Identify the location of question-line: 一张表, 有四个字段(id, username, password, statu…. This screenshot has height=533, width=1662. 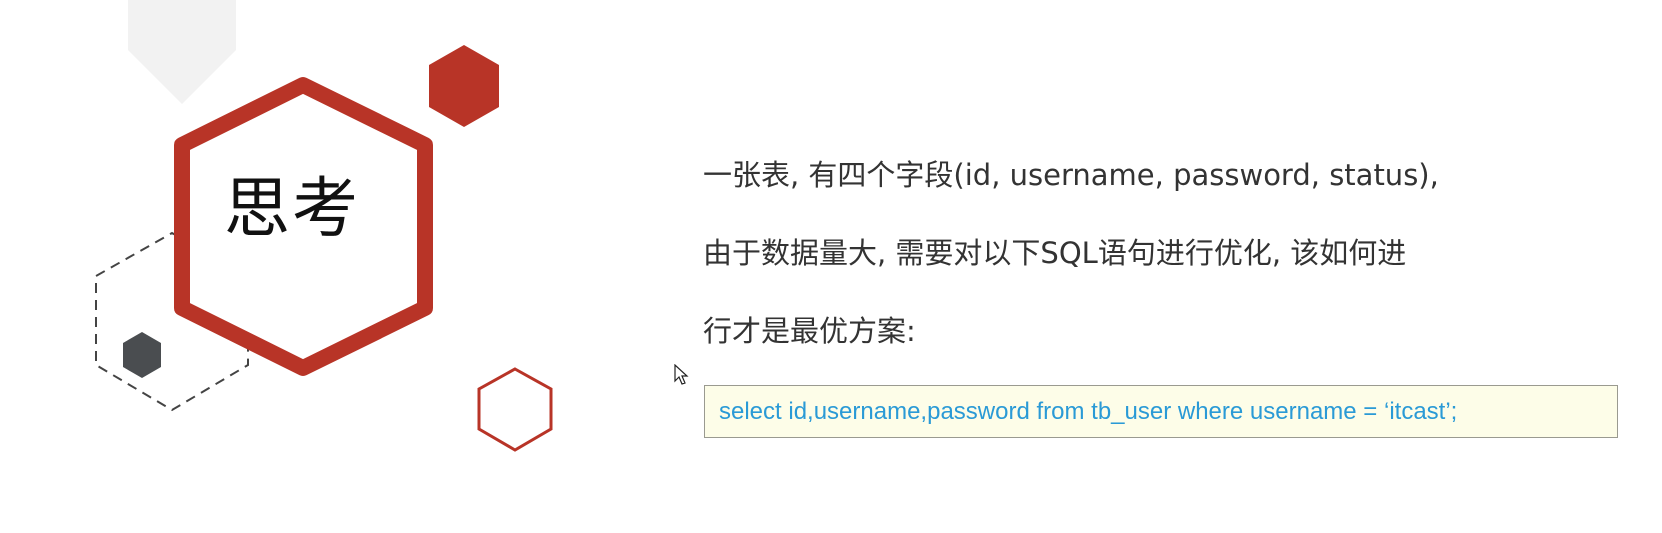
(1071, 175).